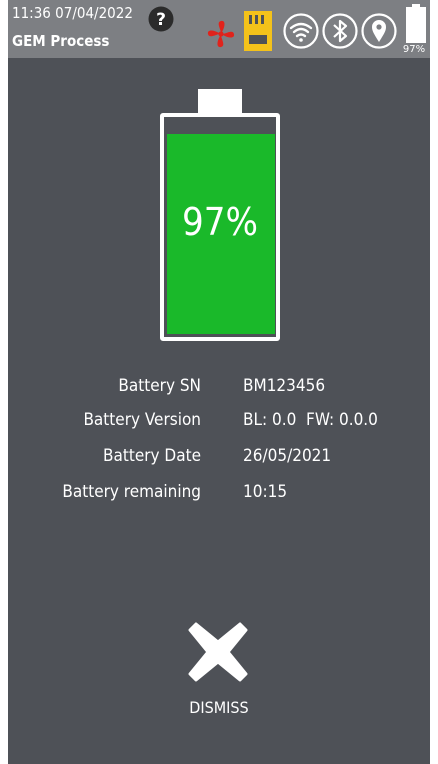  I want to click on info-label: Battery remaining, so click(131, 492).